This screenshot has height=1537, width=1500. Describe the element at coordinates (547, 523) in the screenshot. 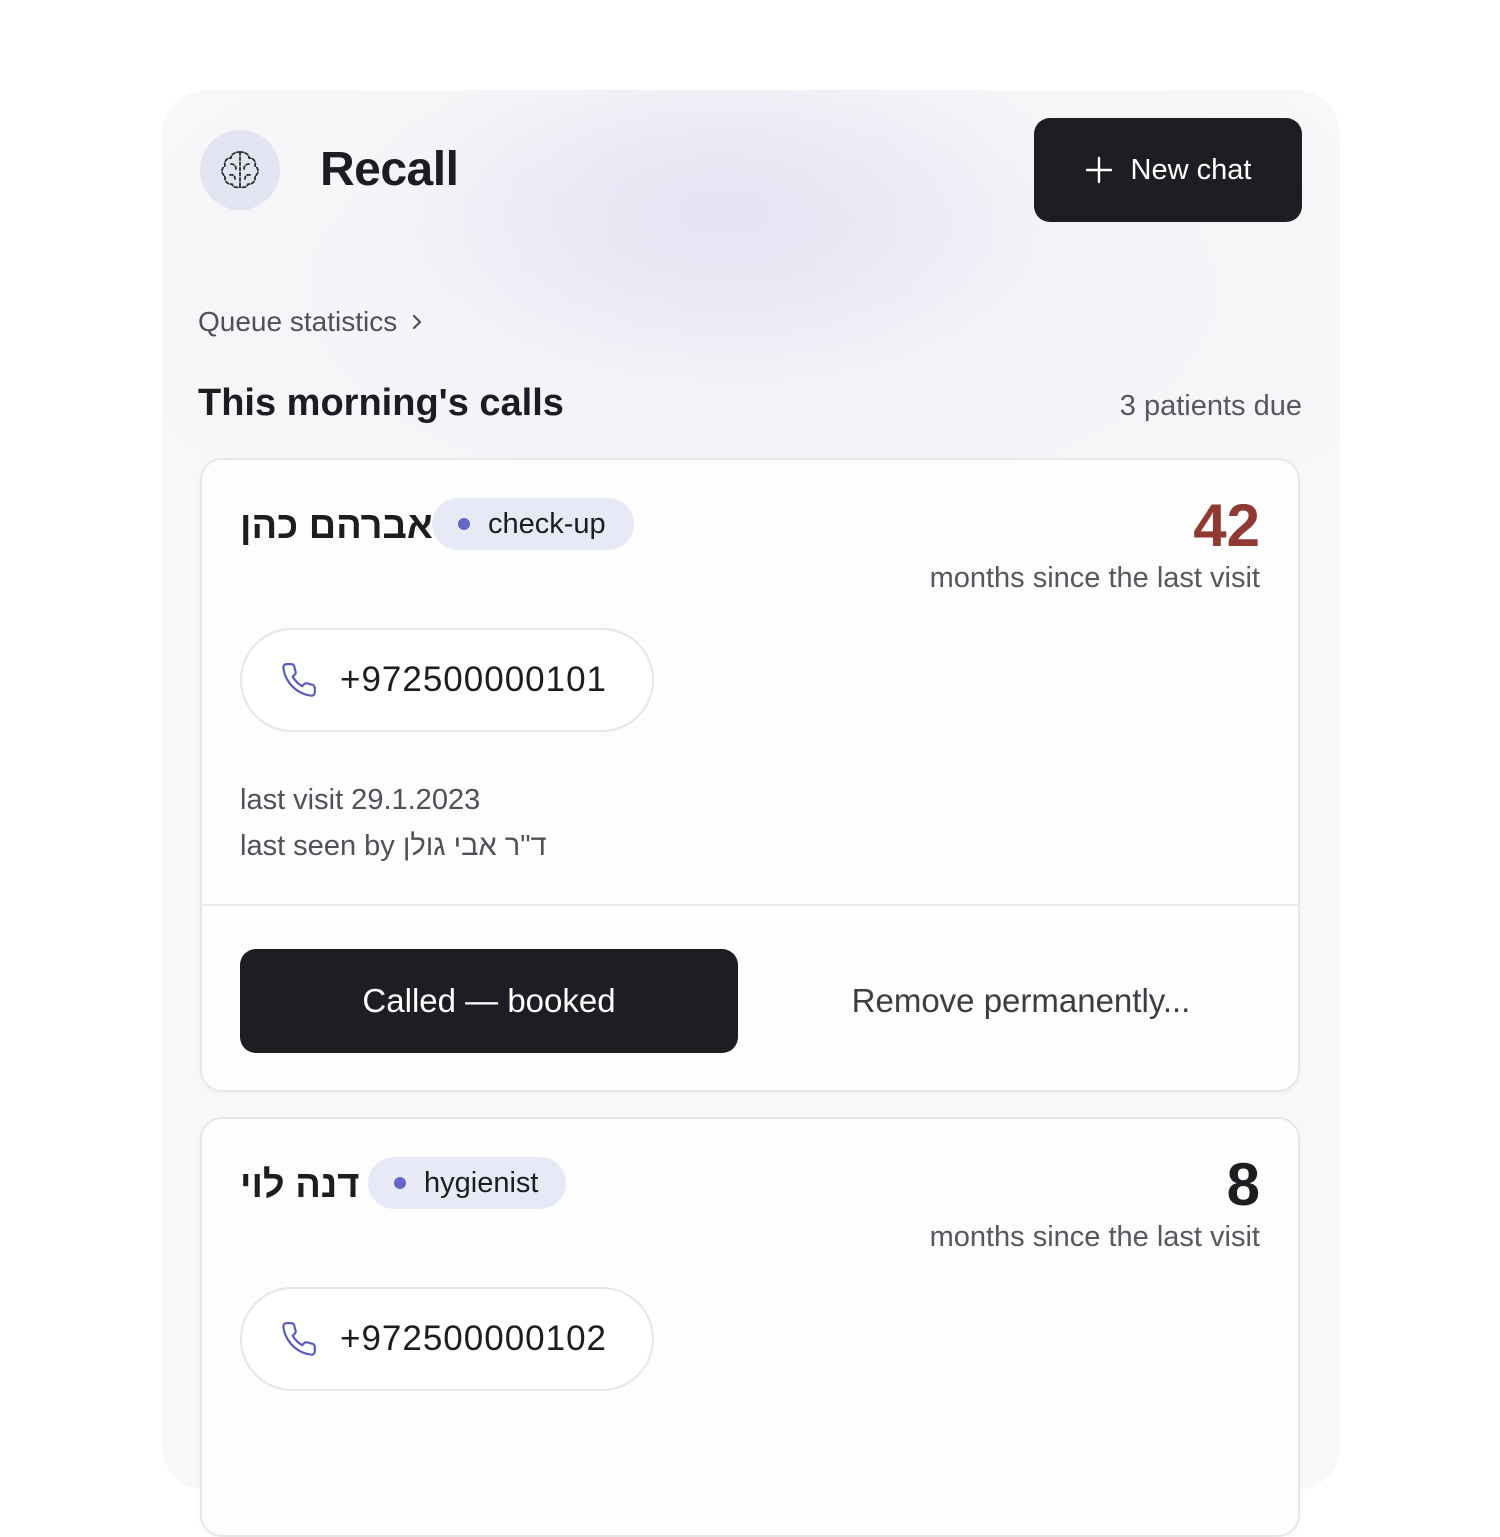

I see `tag-label: check-up` at that location.